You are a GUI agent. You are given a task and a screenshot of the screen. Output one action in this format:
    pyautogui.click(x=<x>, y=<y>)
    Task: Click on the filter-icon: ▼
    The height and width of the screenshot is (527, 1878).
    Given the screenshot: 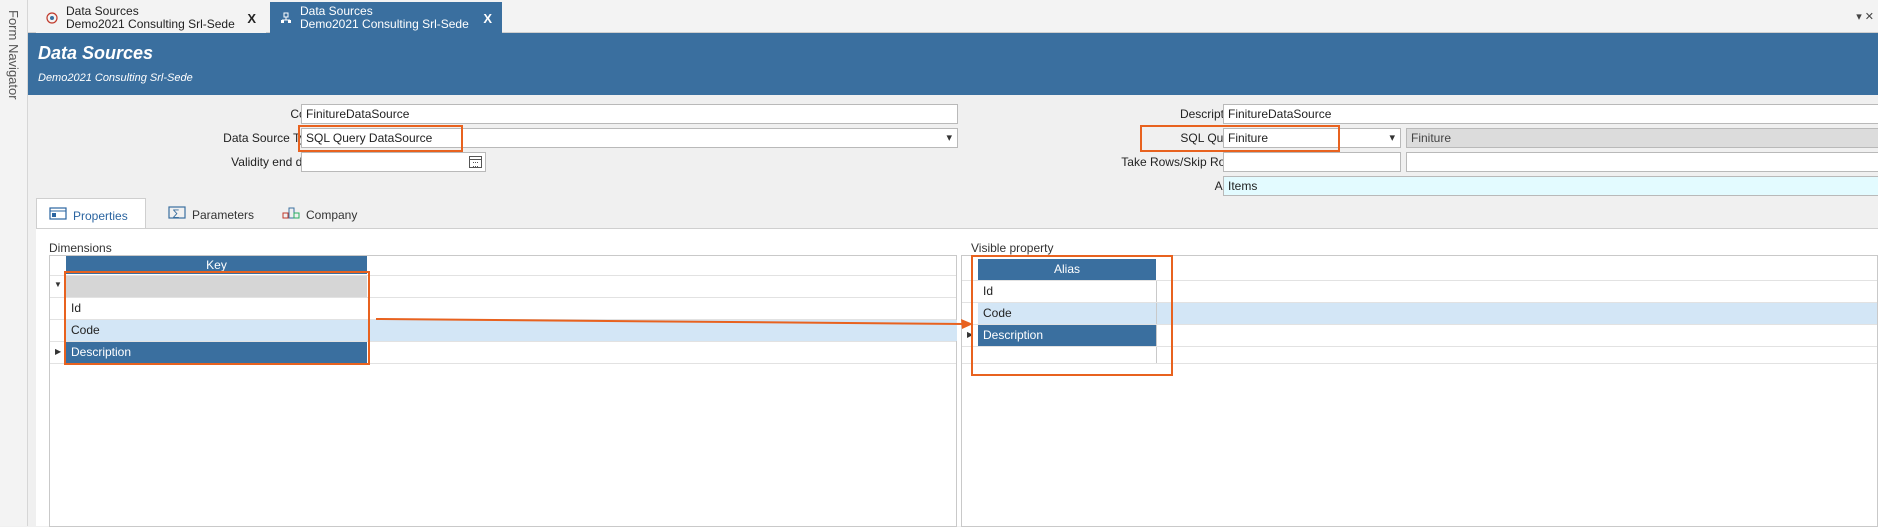 What is the action you would take?
    pyautogui.click(x=58, y=284)
    